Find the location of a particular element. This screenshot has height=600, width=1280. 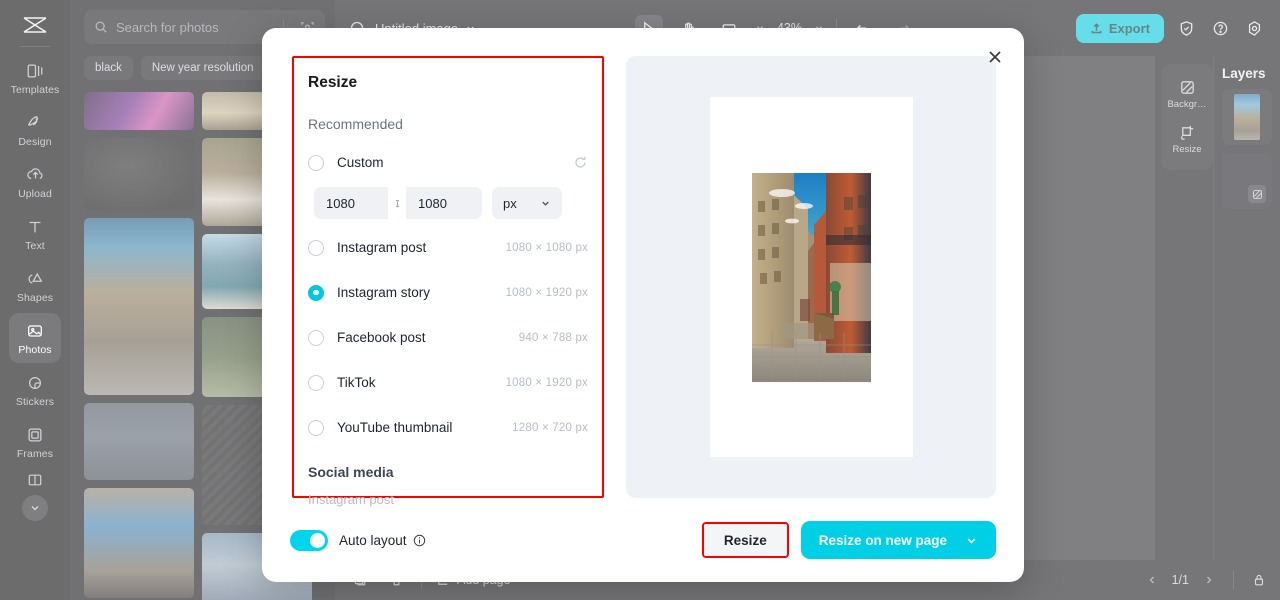

recommended-section-header: Recommended is located at coordinates (355, 124).